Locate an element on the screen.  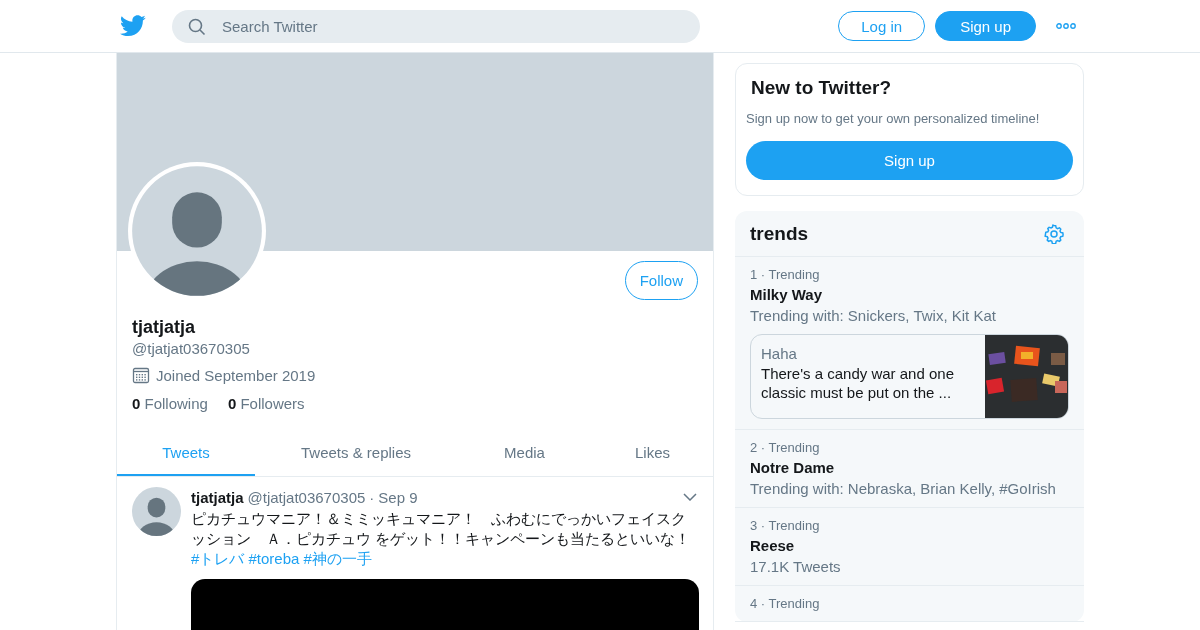
trend-detail: 17.1K Tweets is located at coordinates (796, 566).